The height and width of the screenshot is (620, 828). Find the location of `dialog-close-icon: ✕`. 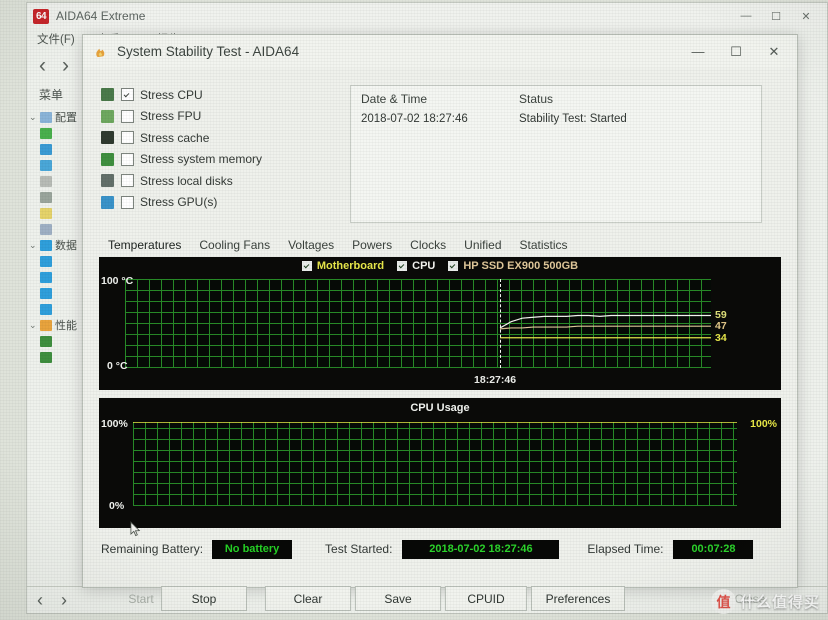

dialog-close-icon: ✕ is located at coordinates (774, 51).